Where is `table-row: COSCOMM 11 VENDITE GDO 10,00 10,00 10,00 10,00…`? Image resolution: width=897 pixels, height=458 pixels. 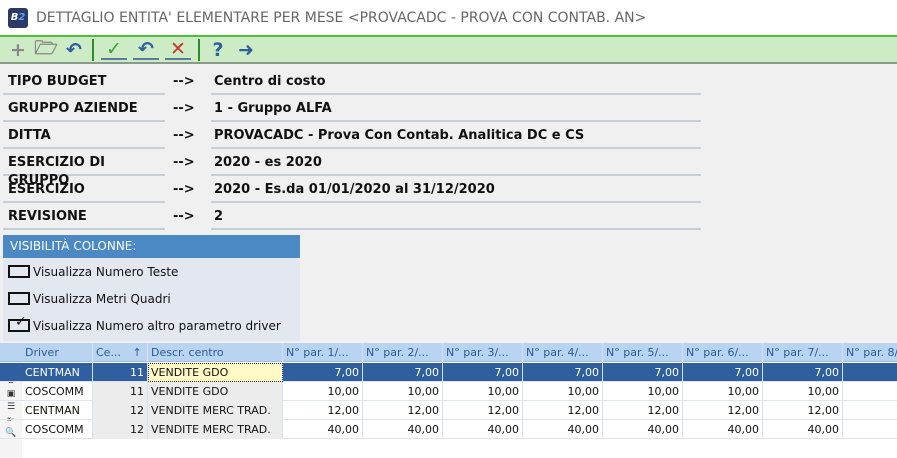
table-row: COSCOMM 11 VENDITE GDO 10,00 10,00 10,00 10,00… is located at coordinates (448, 391).